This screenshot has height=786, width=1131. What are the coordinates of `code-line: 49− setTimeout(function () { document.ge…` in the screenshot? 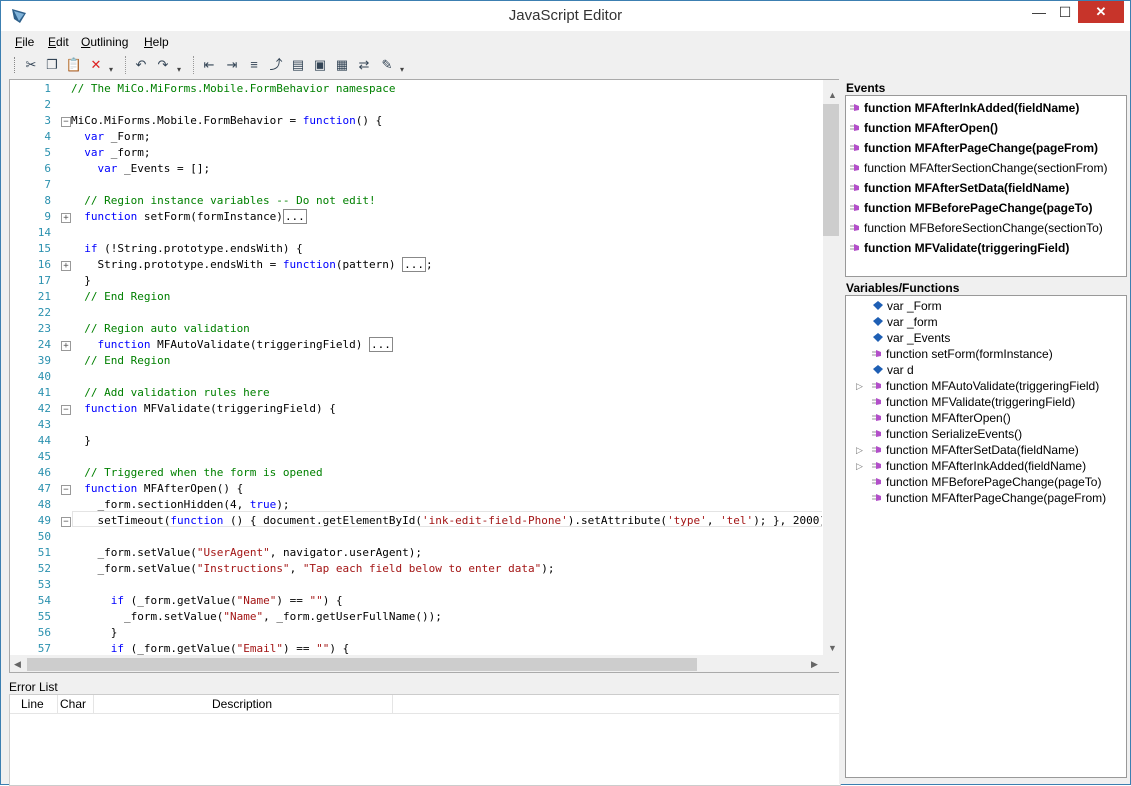 It's located at (416, 521).